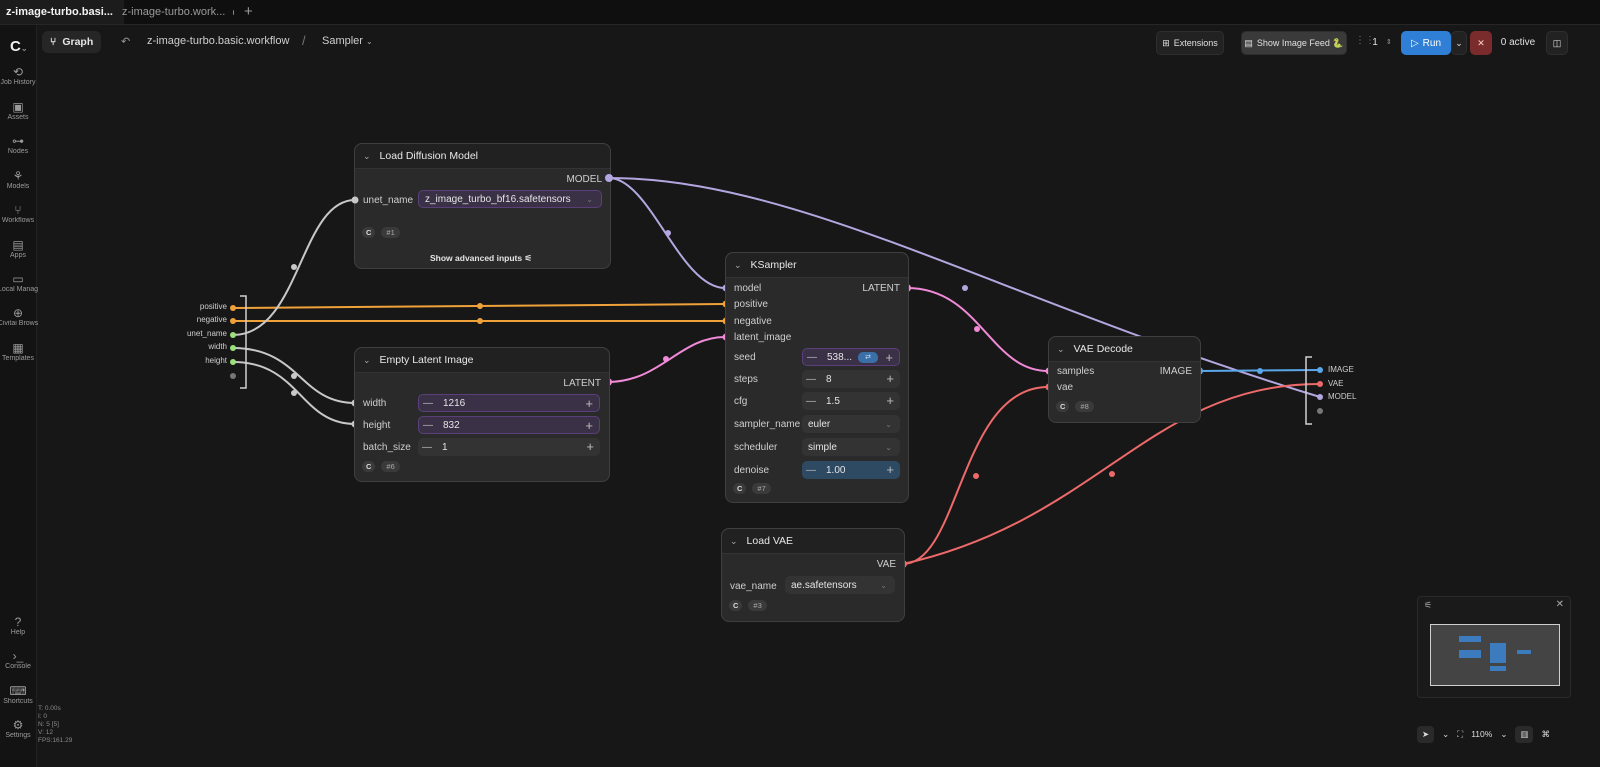 This screenshot has height=767, width=1600. What do you see at coordinates (817, 265) in the screenshot?
I see `node-header: ⌄ KSampler` at bounding box center [817, 265].